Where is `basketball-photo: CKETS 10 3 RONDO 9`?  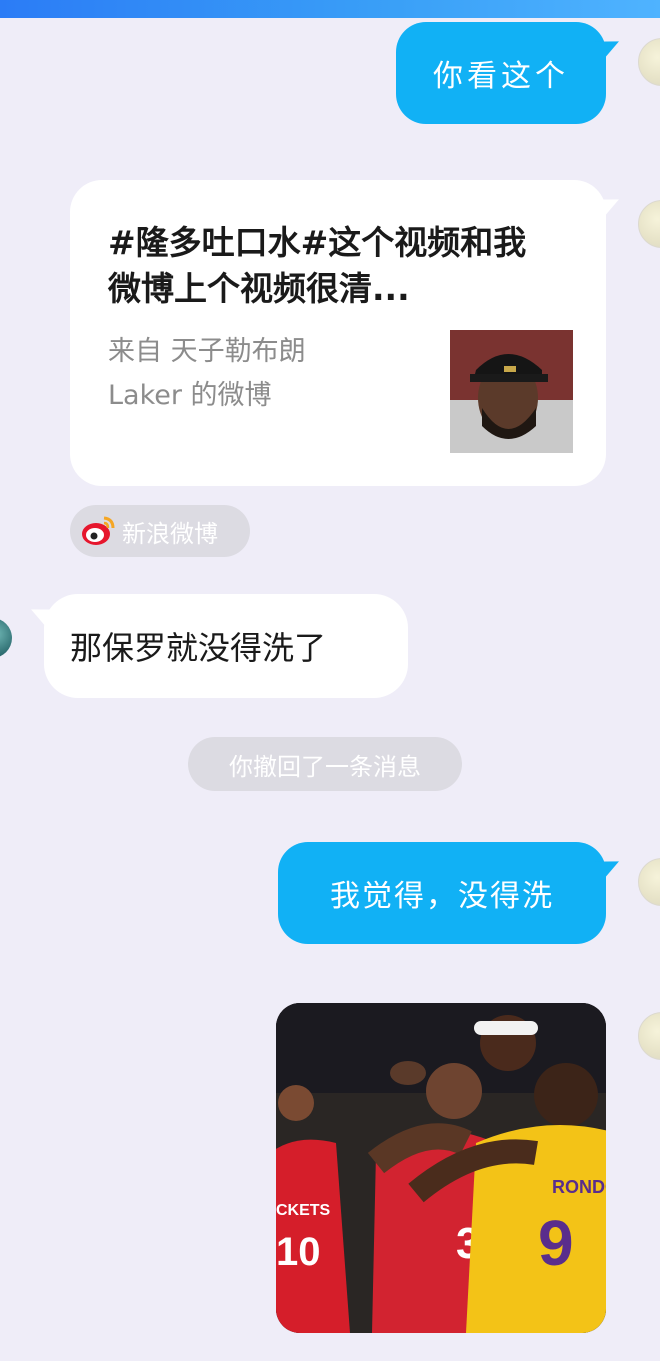
basketball-photo: CKETS 10 3 RONDO 9 is located at coordinates (441, 1168).